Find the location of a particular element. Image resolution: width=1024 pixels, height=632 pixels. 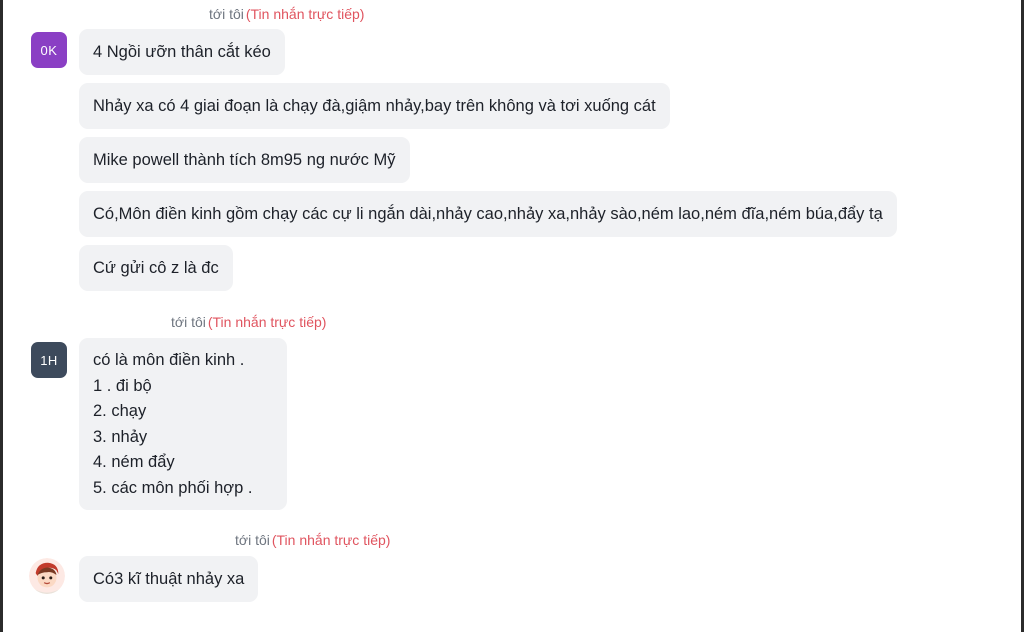

message-line: có là môn điền kinh . is located at coordinates (169, 360).